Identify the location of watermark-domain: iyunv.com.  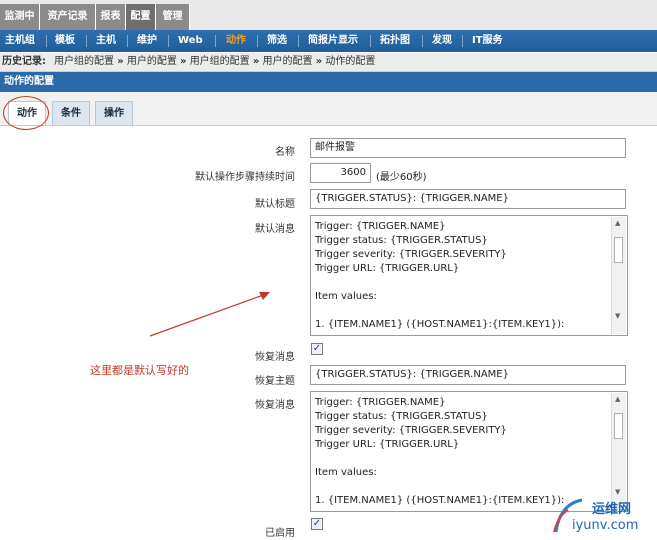
(605, 525).